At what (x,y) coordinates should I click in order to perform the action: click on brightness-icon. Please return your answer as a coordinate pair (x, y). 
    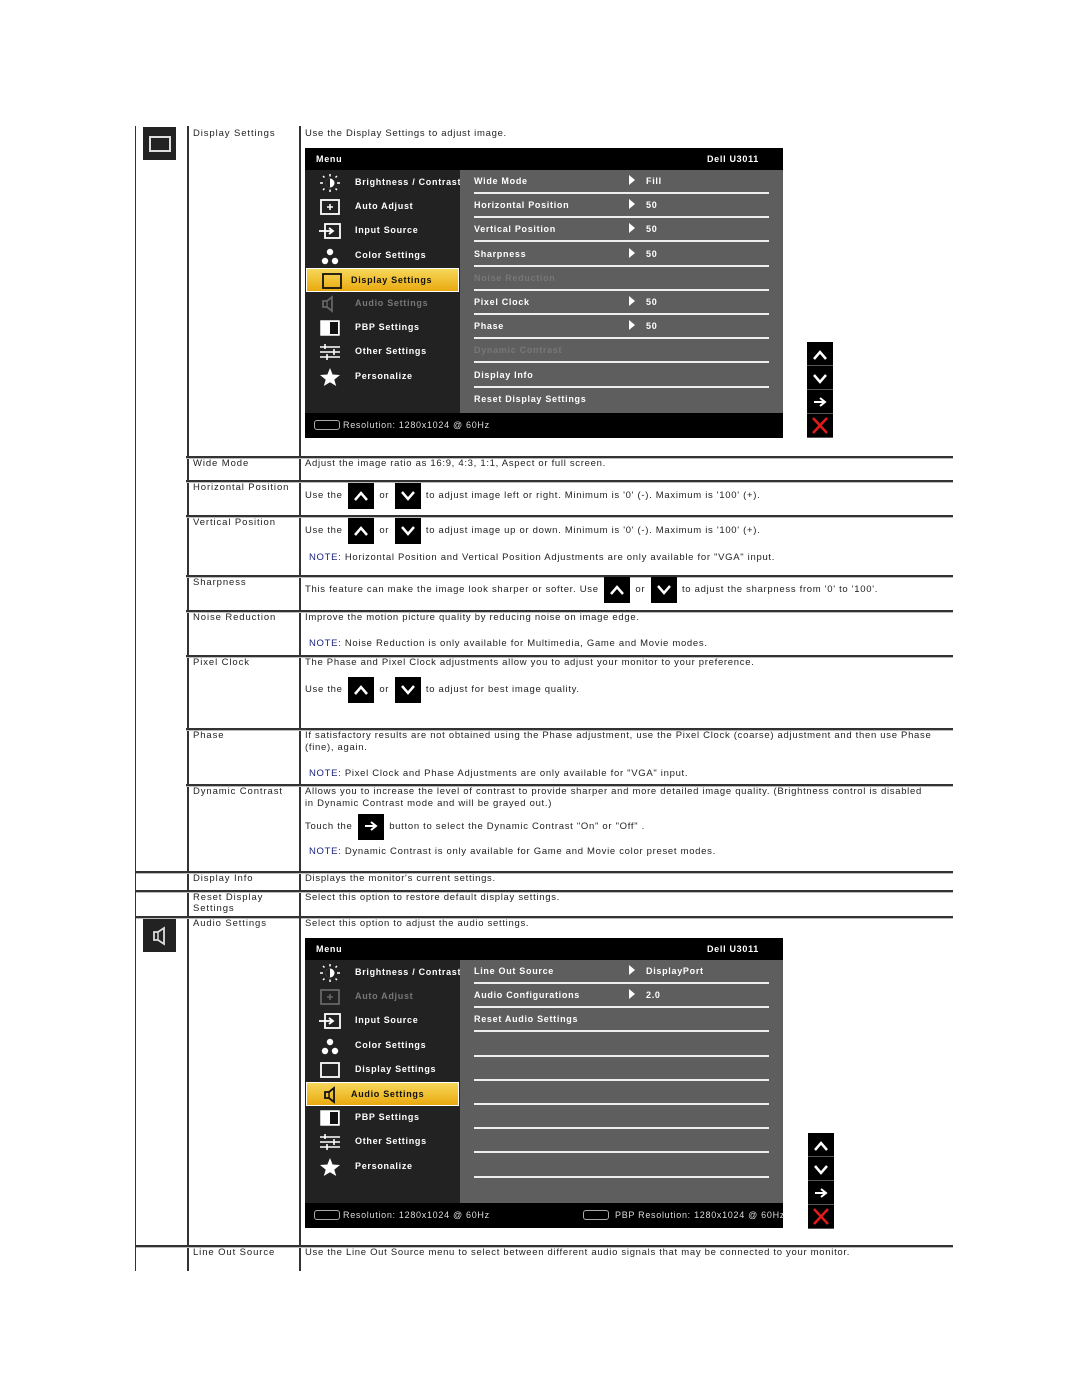
    Looking at the image, I should click on (330, 183).